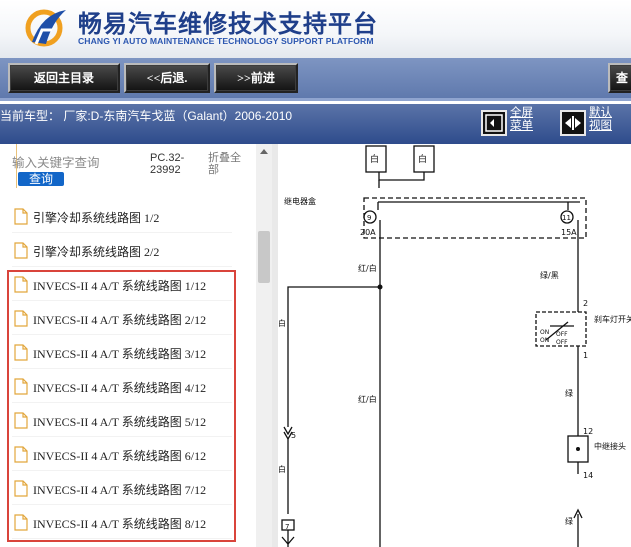  I want to click on list-item: INVECS-II 4 A/T 系统线路图 3/12, so click(122, 354).